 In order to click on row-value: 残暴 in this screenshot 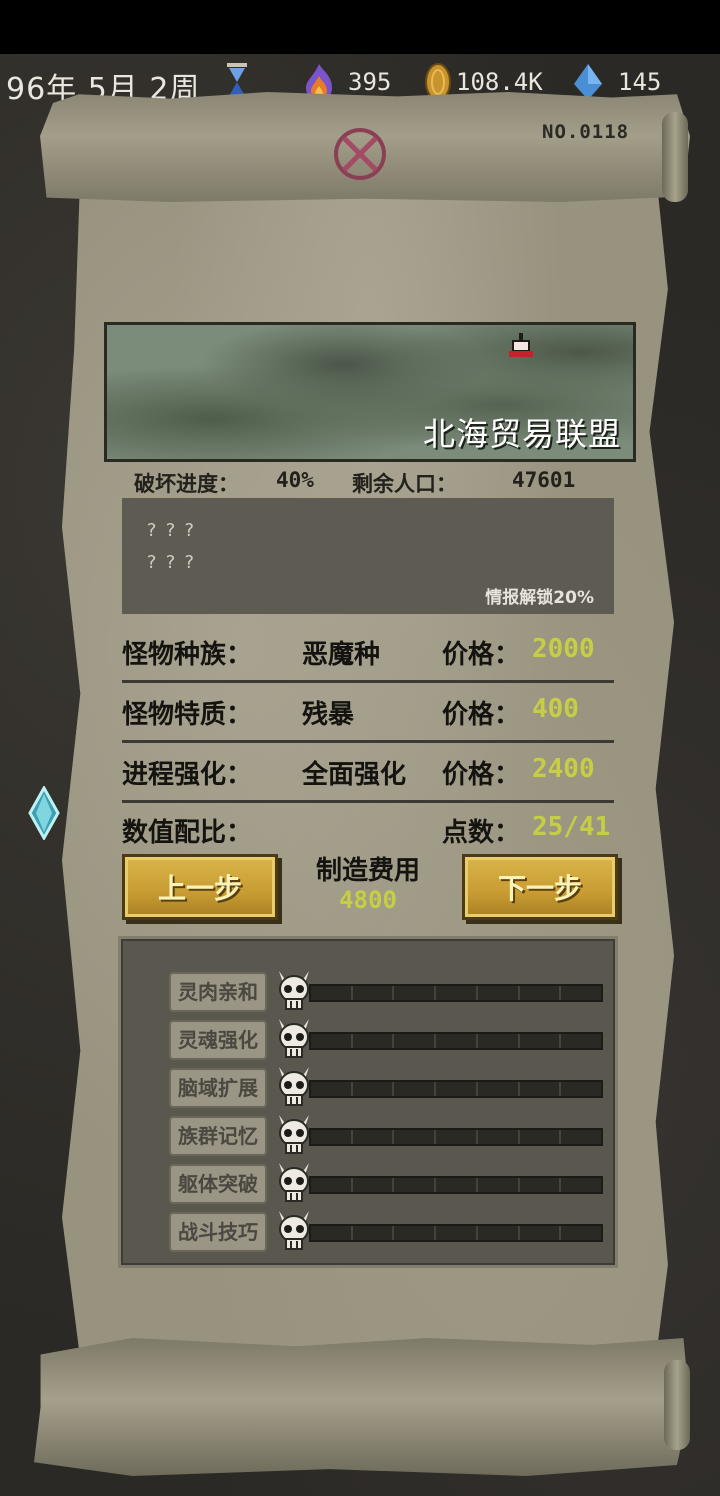, I will do `click(328, 715)`.